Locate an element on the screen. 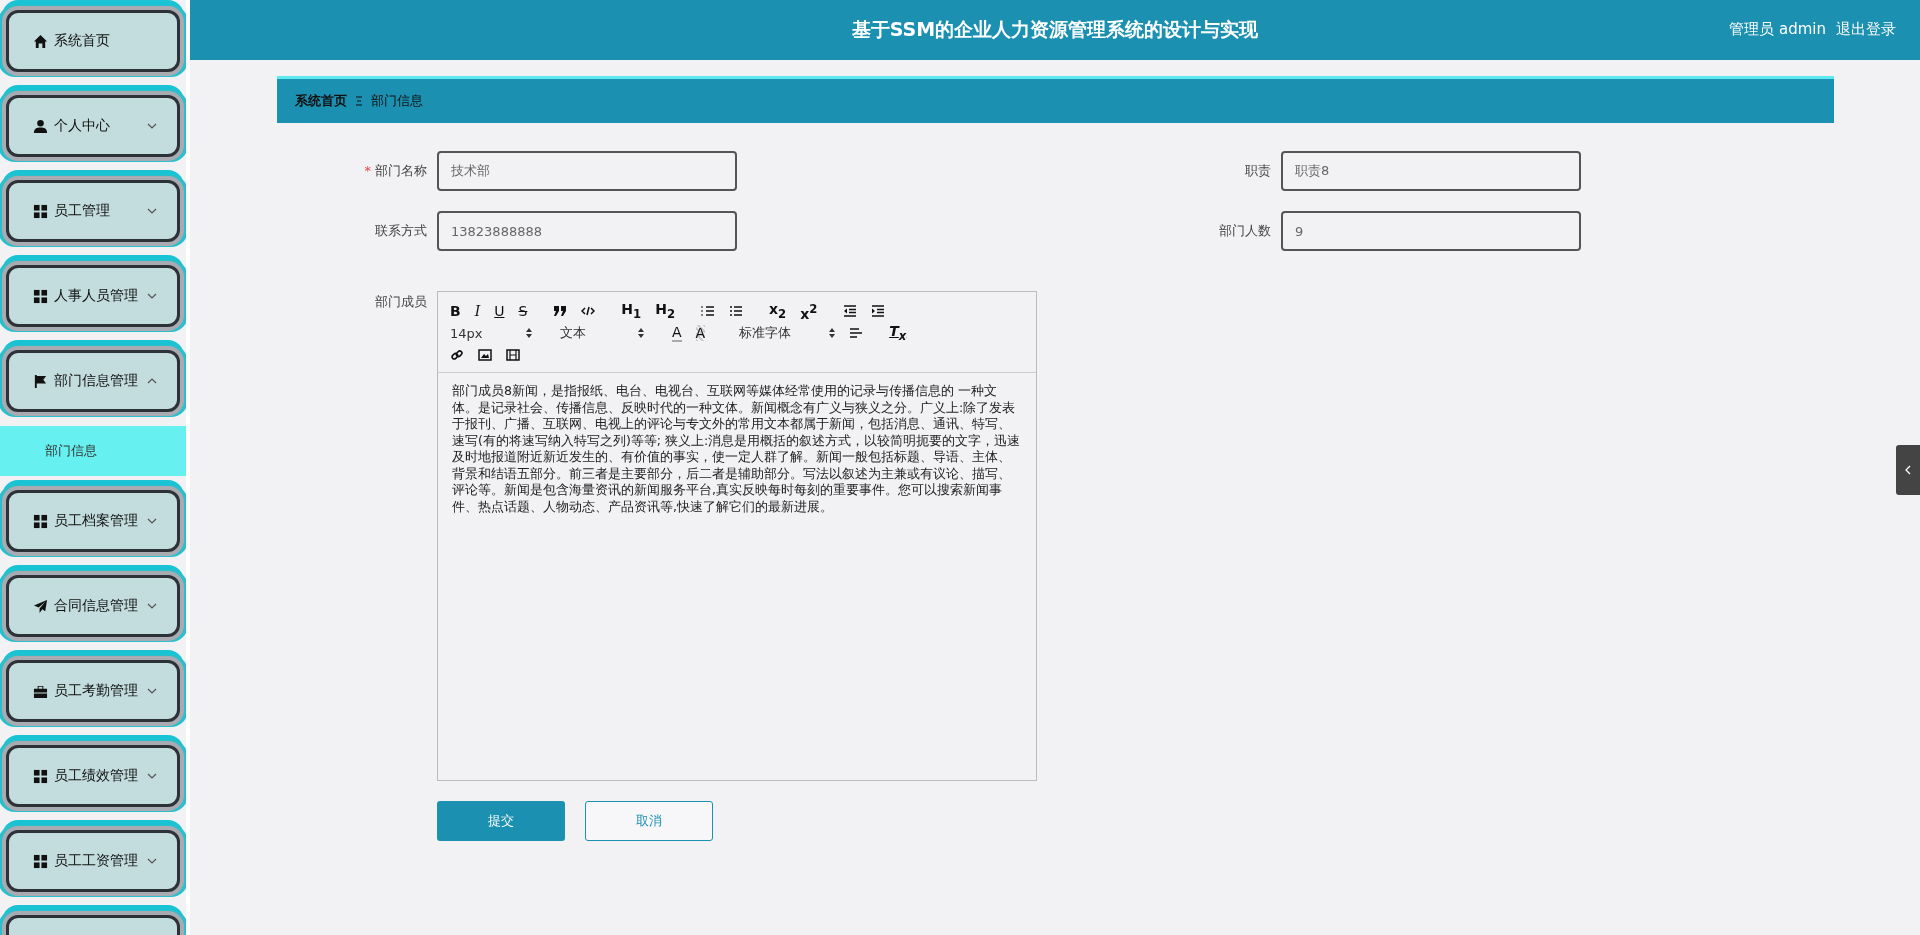  code-icon is located at coordinates (588, 311).